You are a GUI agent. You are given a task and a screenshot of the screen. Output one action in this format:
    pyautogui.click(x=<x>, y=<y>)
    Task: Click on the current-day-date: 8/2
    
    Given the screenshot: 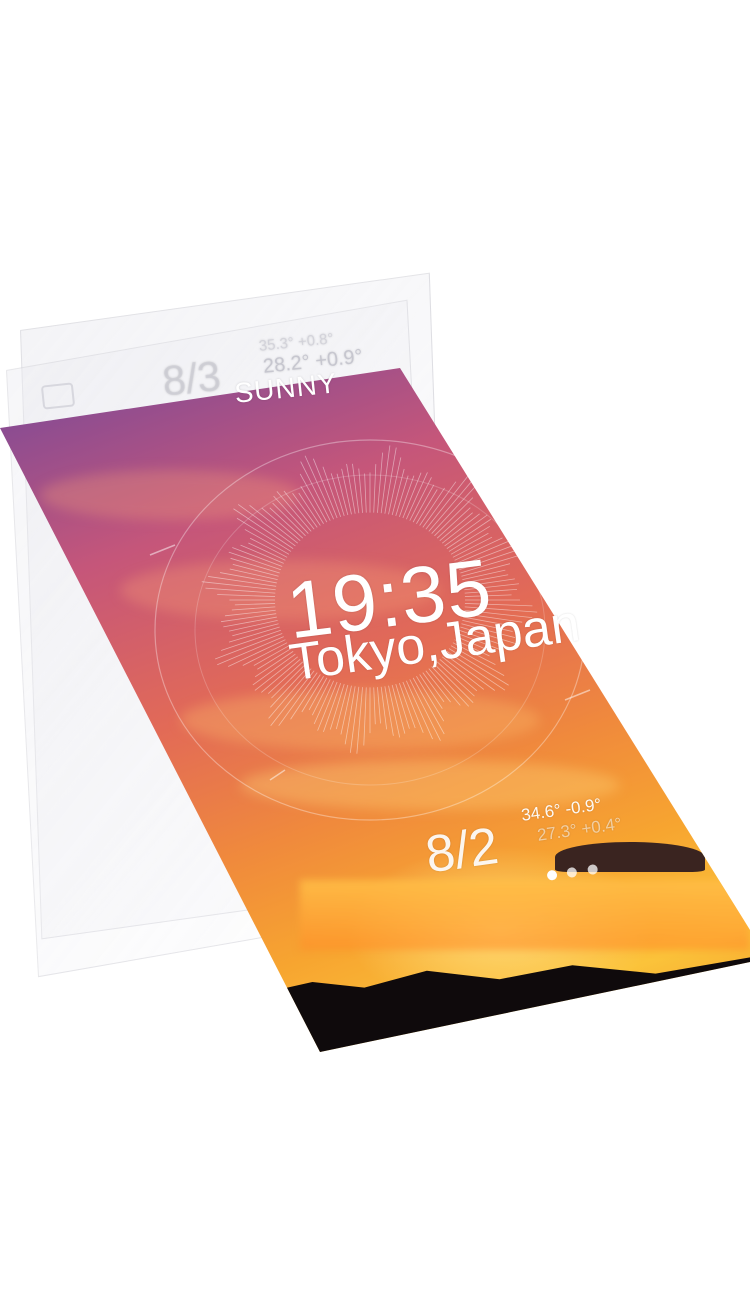 What is the action you would take?
    pyautogui.click(x=462, y=850)
    